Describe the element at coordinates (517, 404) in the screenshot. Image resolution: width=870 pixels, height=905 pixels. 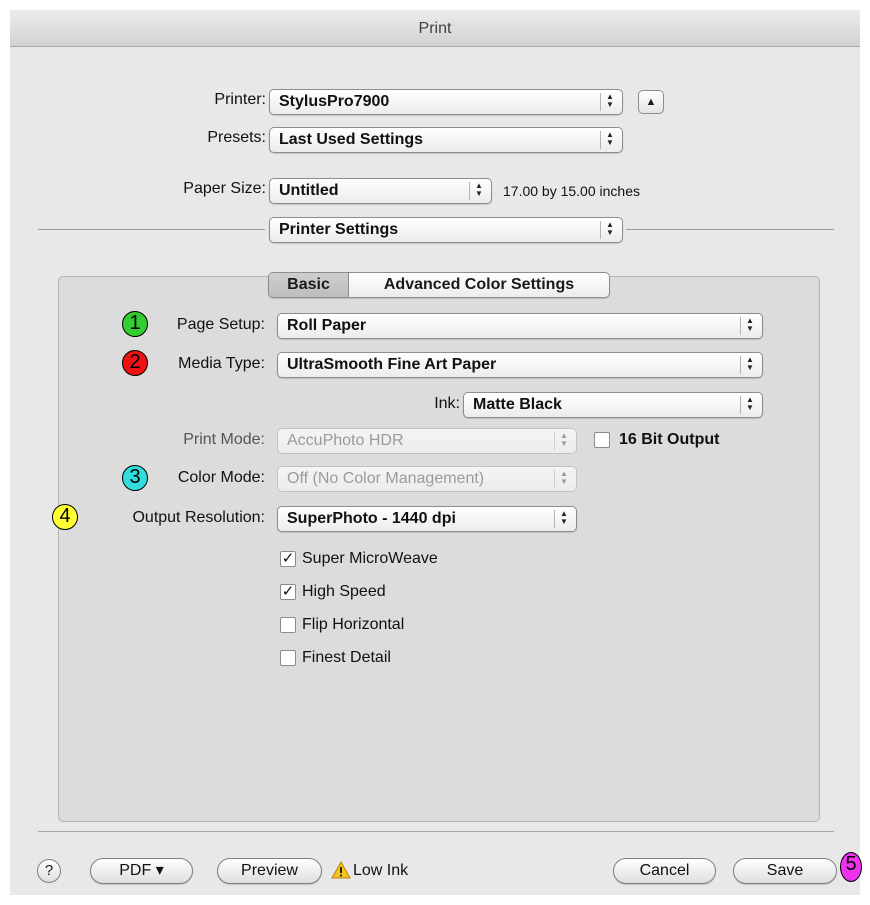
I see `ink-value: Matte Black` at that location.